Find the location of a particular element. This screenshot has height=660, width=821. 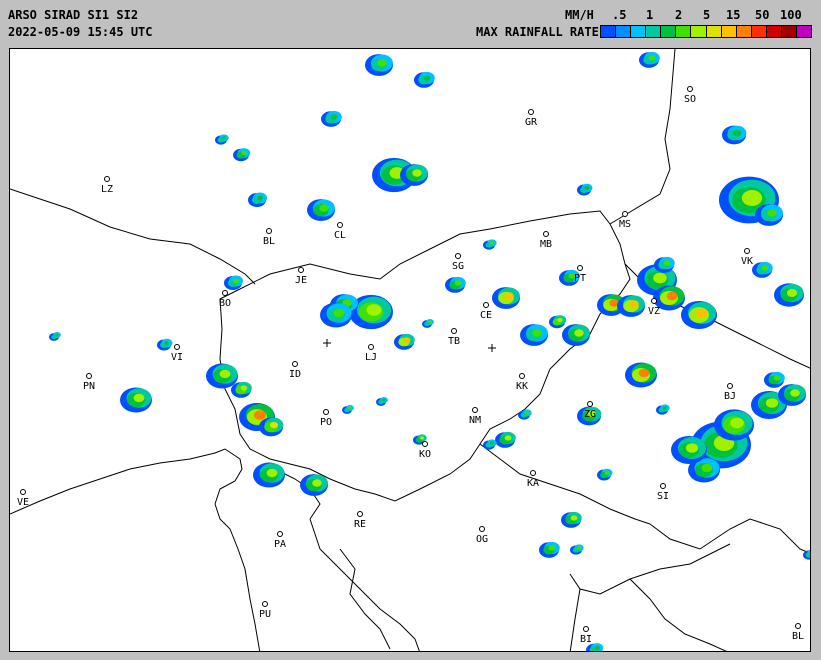

rainfall-color-scale is located at coordinates (706, 31).